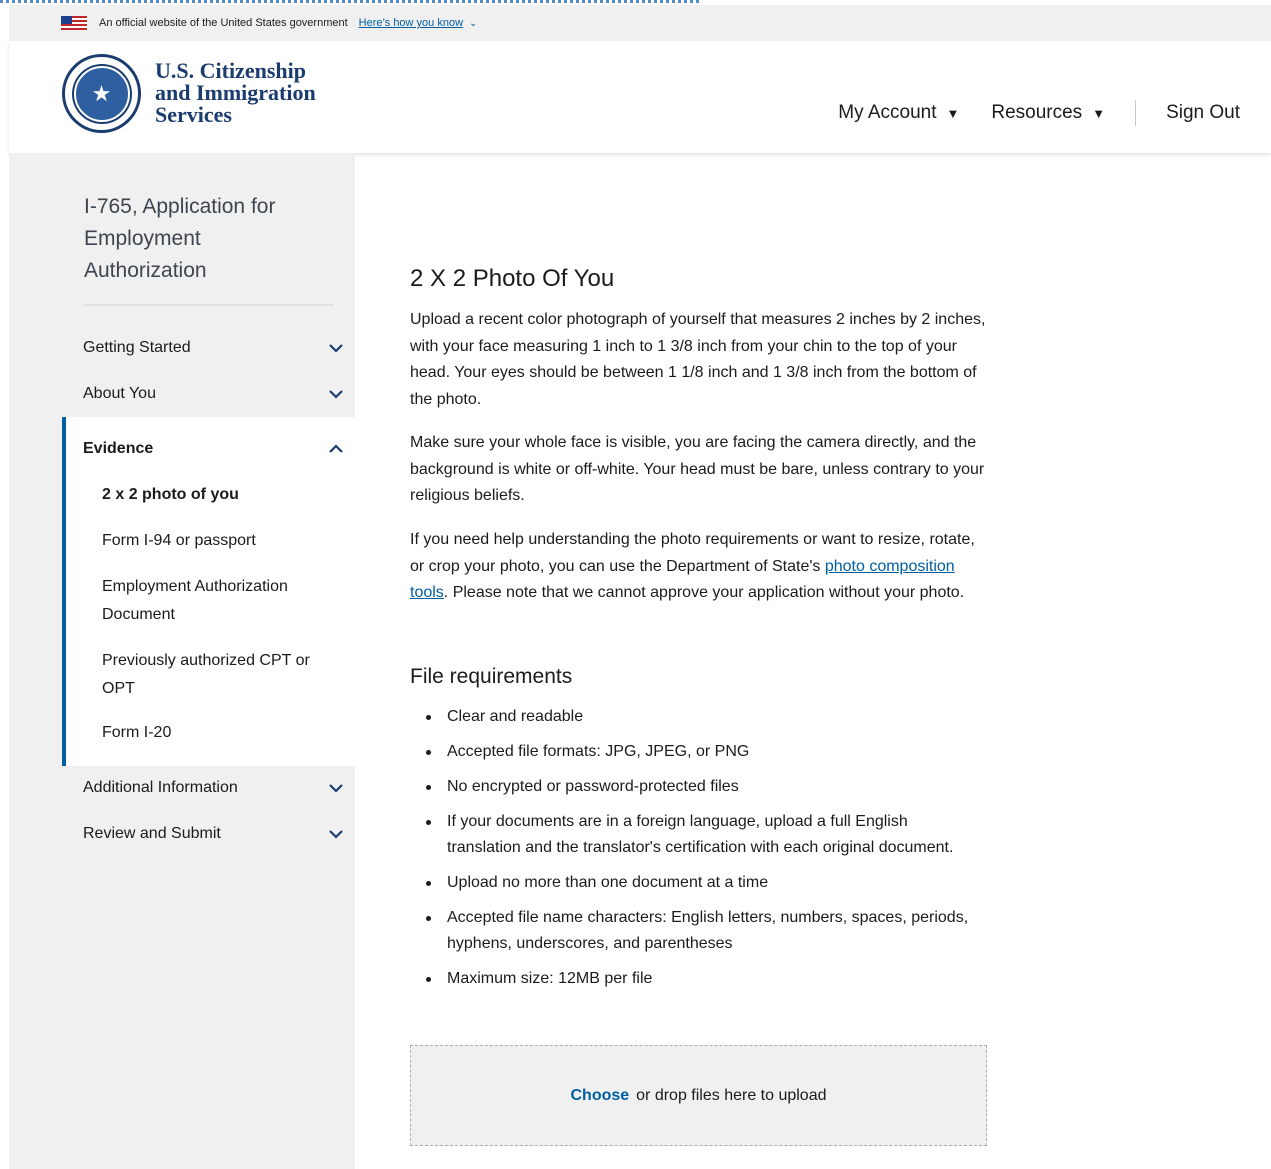  What do you see at coordinates (898, 113) in the screenshot?
I see `my-account-menu: My Account ▼` at bounding box center [898, 113].